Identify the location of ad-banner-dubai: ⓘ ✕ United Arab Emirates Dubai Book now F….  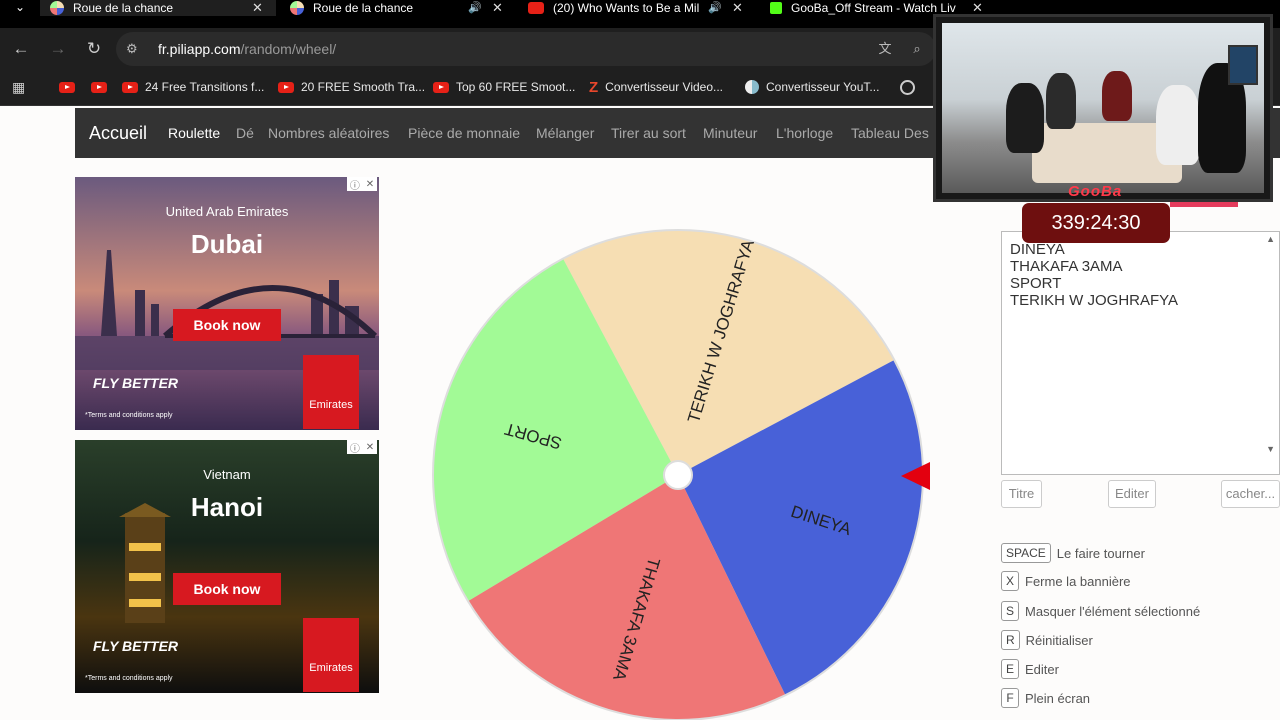
(227, 303).